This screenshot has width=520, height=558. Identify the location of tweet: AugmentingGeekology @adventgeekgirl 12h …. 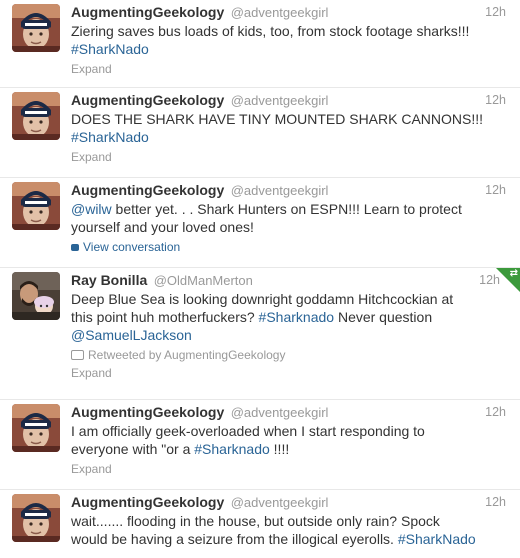
(260, 524).